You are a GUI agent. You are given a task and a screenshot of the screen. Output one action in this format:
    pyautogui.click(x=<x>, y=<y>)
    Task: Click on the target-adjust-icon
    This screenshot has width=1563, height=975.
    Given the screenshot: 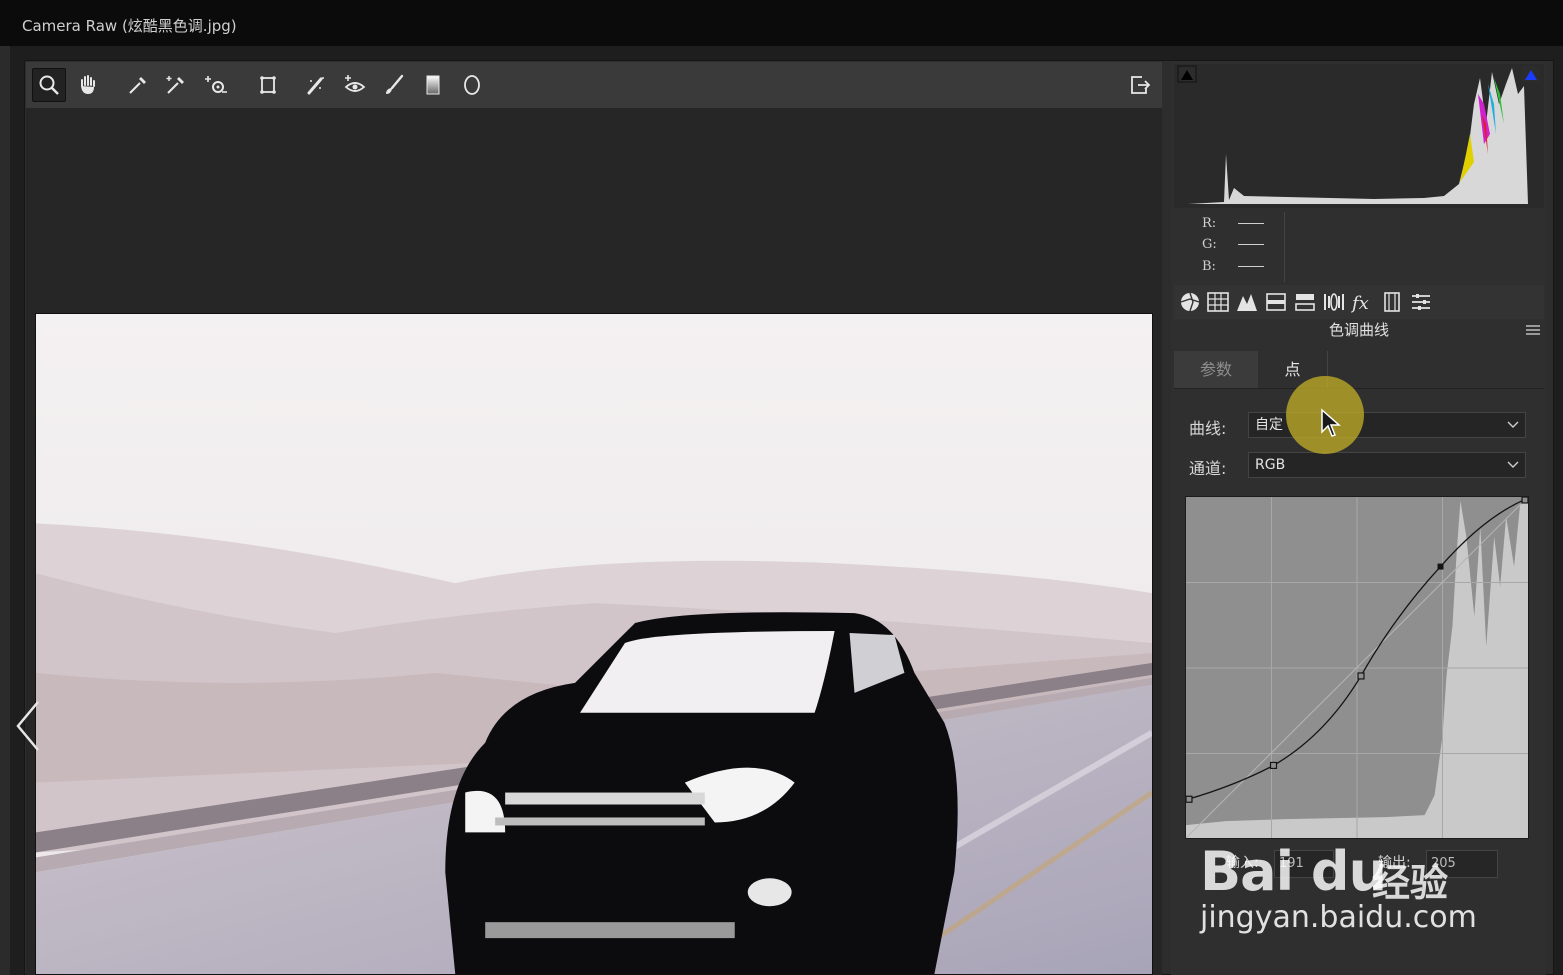 What is the action you would take?
    pyautogui.click(x=216, y=84)
    